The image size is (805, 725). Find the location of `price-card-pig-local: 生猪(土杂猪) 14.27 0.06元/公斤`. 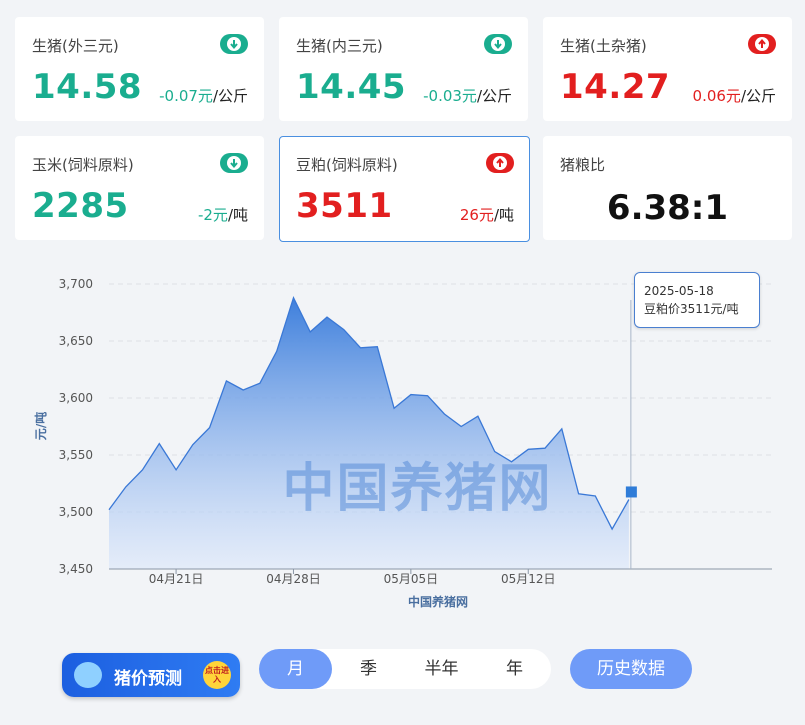

price-card-pig-local: 生猪(土杂猪) 14.27 0.06元/公斤 is located at coordinates (667, 69).